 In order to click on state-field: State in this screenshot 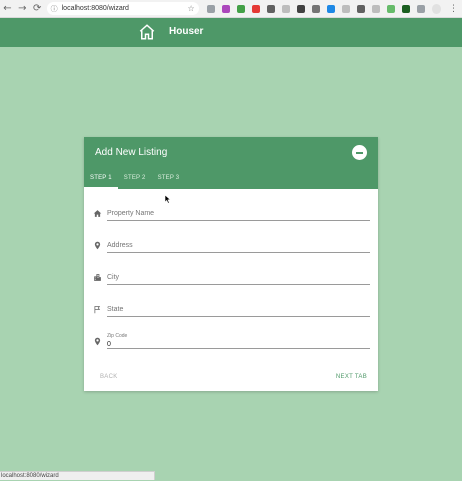, I will do `click(231, 307)`.